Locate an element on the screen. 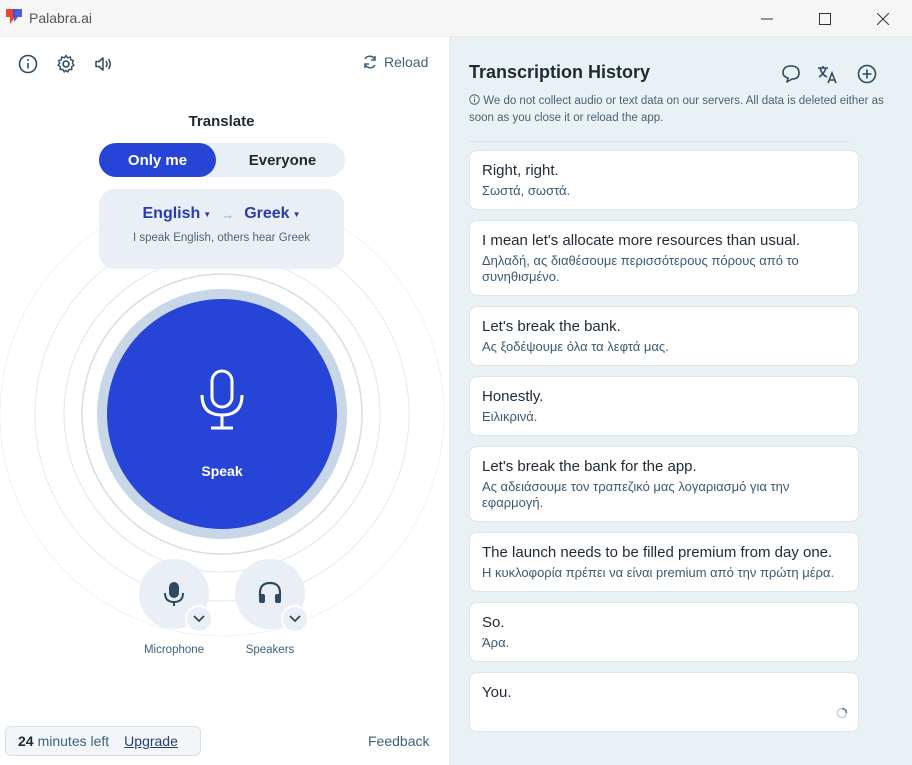 The width and height of the screenshot is (912, 765). history-item-translation: Ας ξοδέψουμε όλα τα λεφτά μας. is located at coordinates (575, 346).